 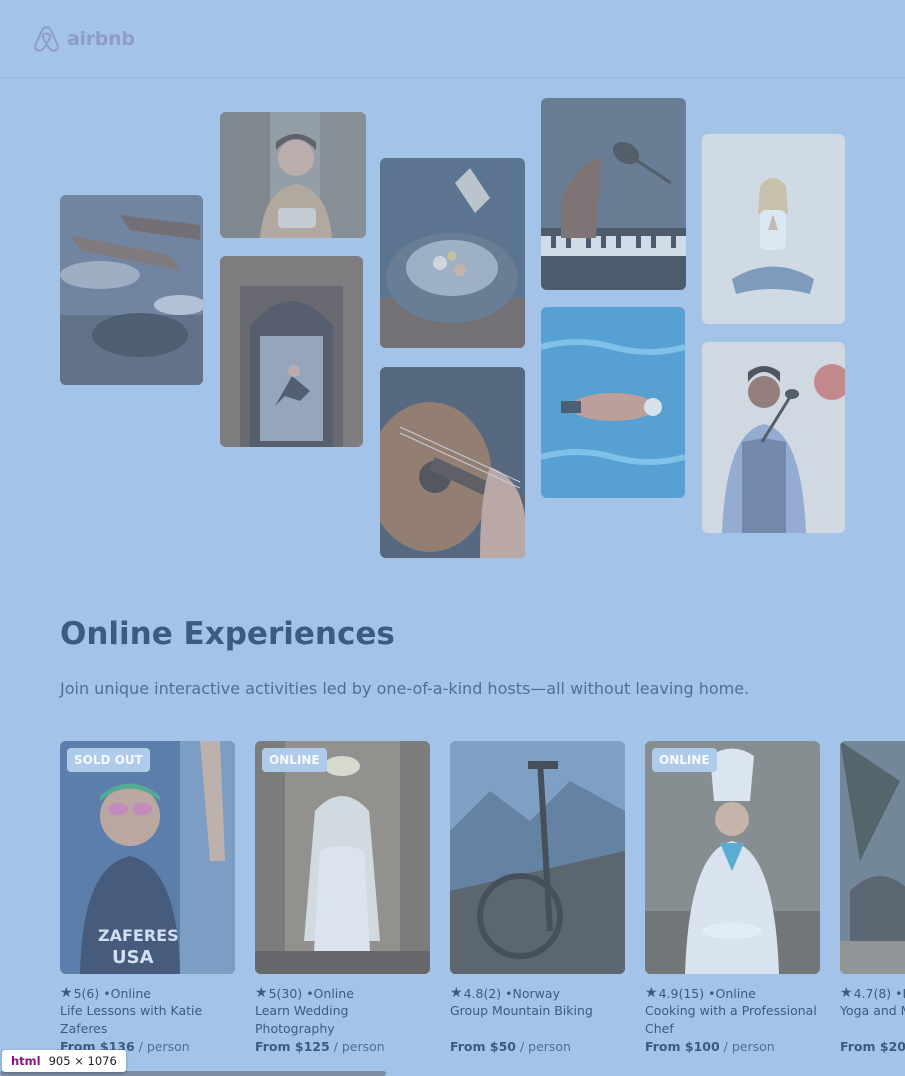 What do you see at coordinates (668, 993) in the screenshot?
I see `rating: 4.9` at bounding box center [668, 993].